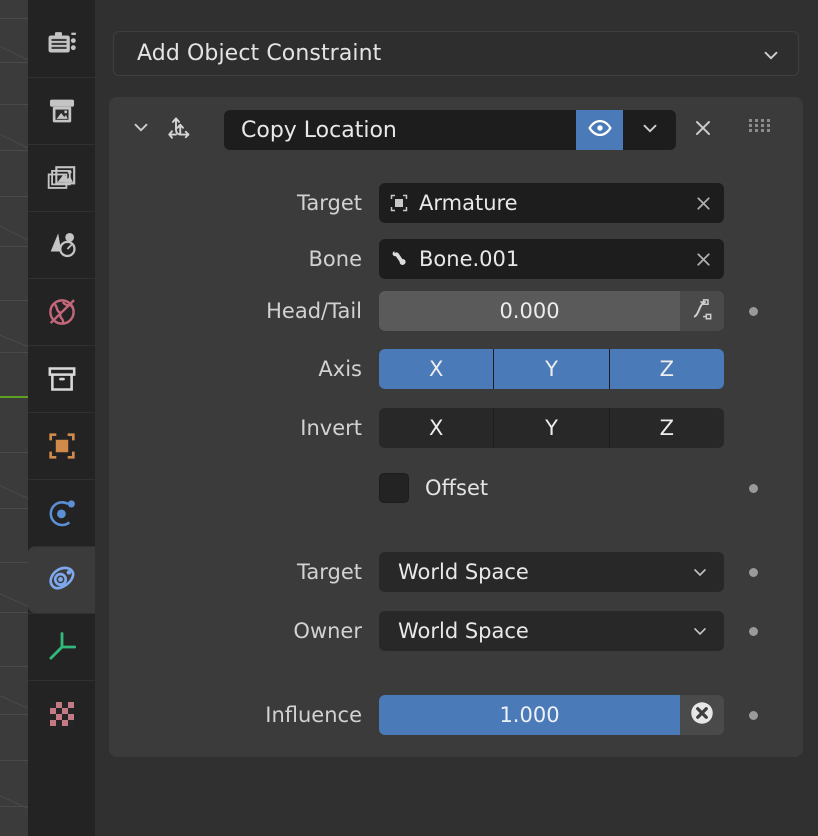 The width and height of the screenshot is (818, 836). What do you see at coordinates (400, 130) in the screenshot?
I see `constraint-name-input: Copy Location` at bounding box center [400, 130].